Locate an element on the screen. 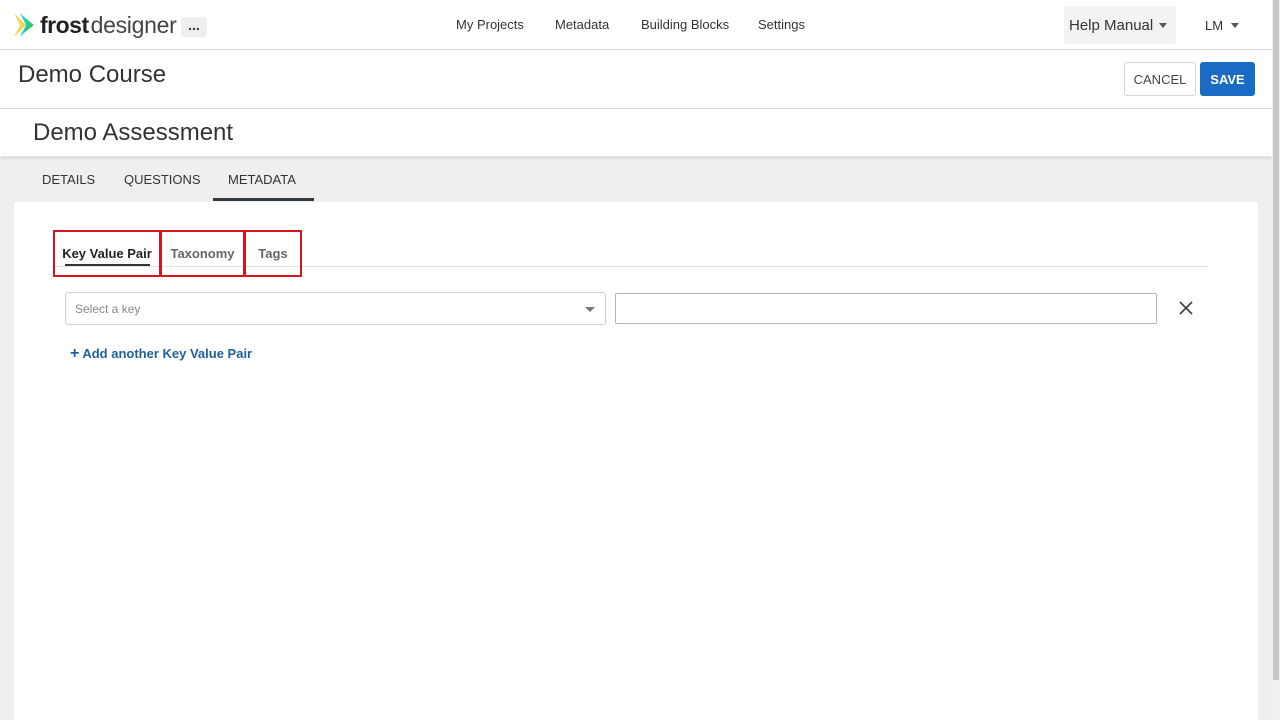 This screenshot has height=720, width=1280. key-select-placeholder: Select a key is located at coordinates (108, 309).